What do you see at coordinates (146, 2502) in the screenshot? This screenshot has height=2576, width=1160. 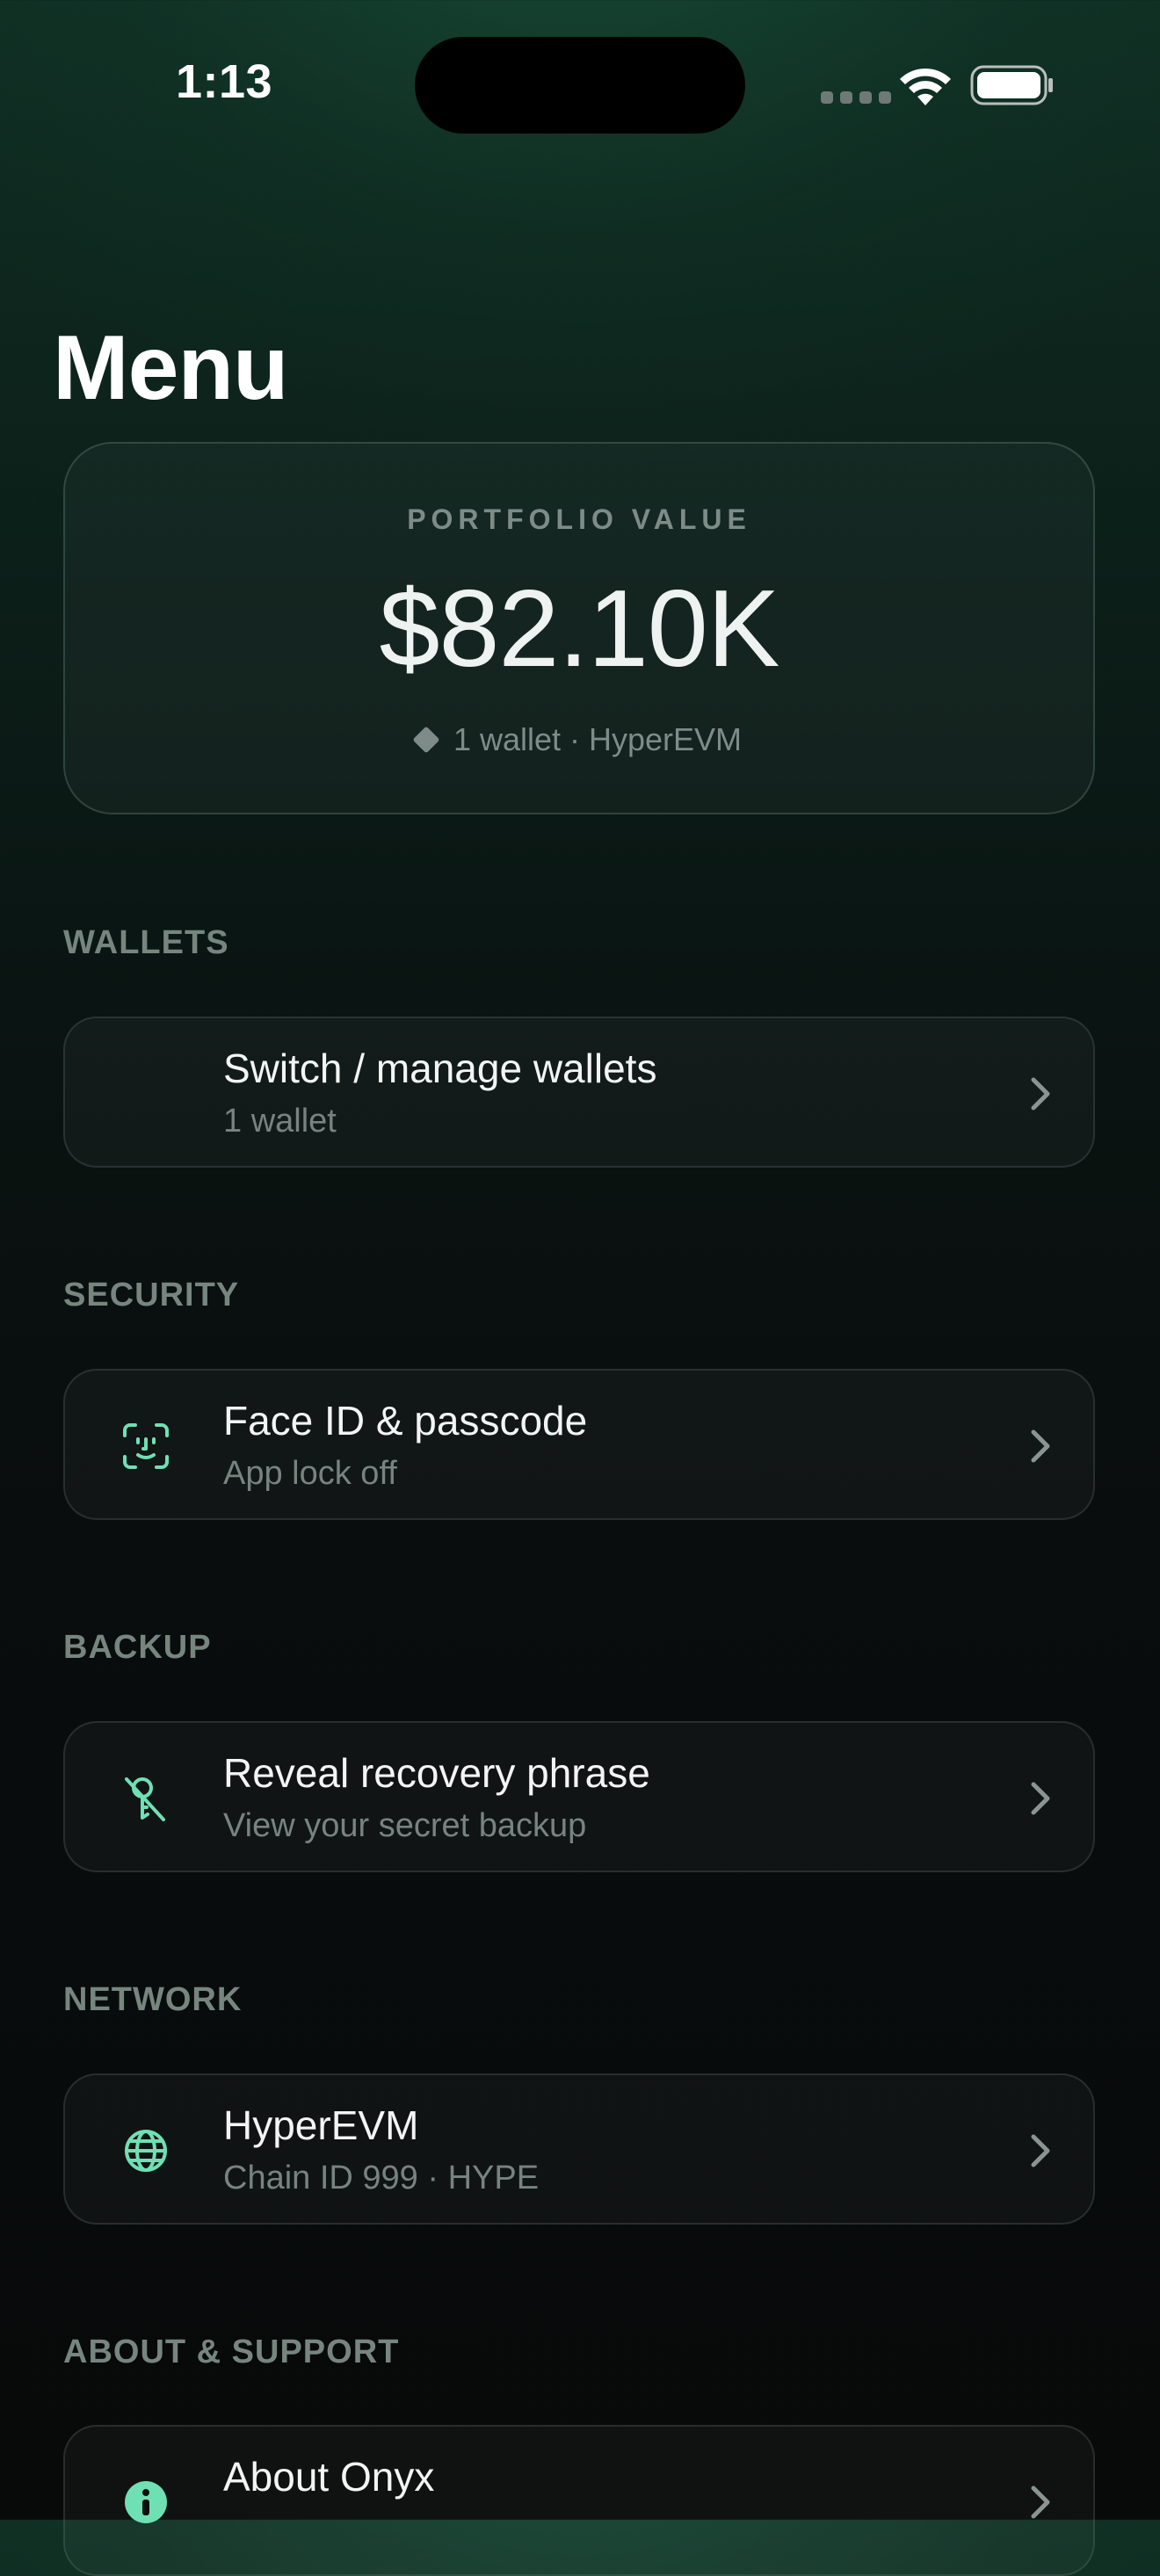 I see `info-icon` at bounding box center [146, 2502].